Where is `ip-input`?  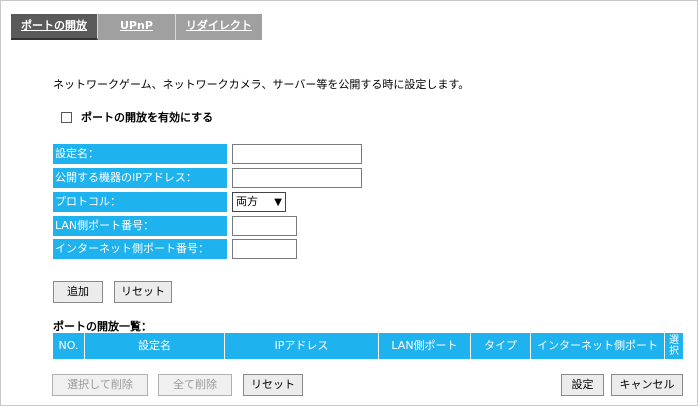 ip-input is located at coordinates (297, 178).